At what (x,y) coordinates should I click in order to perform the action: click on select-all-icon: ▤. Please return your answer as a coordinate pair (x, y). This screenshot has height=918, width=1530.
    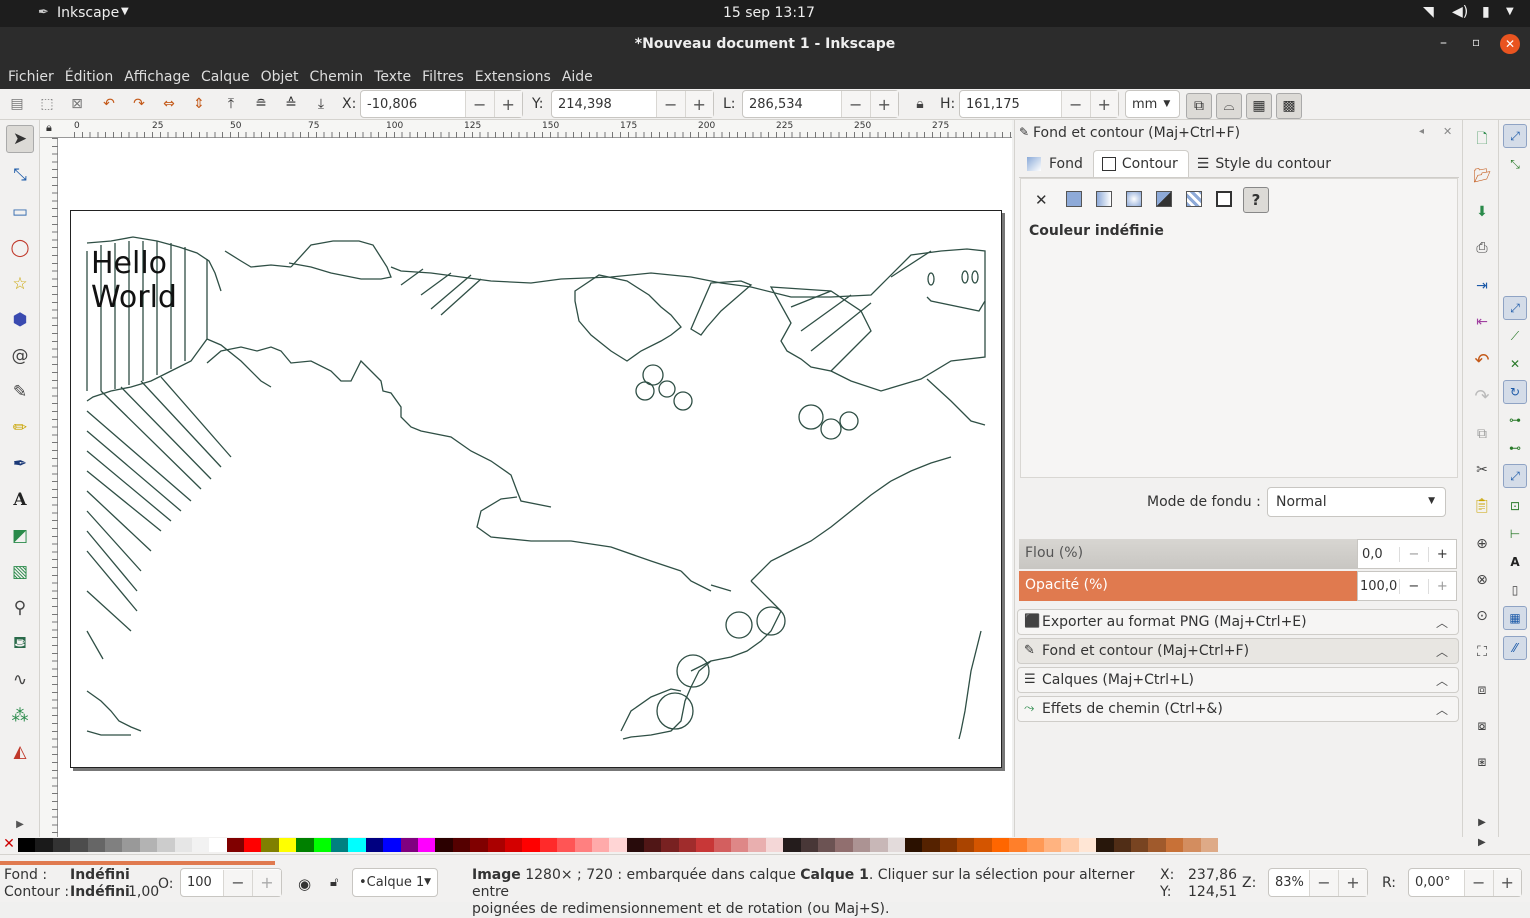
    Looking at the image, I should click on (17, 104).